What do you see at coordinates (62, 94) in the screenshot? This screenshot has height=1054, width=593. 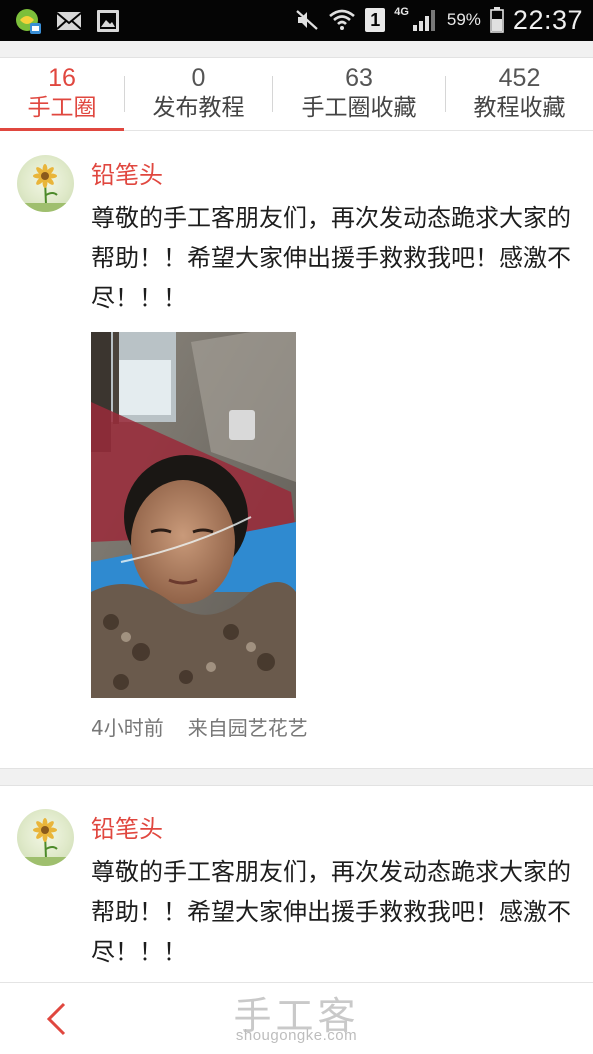 I see `tab-handcraft-circle: 16 手工圈` at bounding box center [62, 94].